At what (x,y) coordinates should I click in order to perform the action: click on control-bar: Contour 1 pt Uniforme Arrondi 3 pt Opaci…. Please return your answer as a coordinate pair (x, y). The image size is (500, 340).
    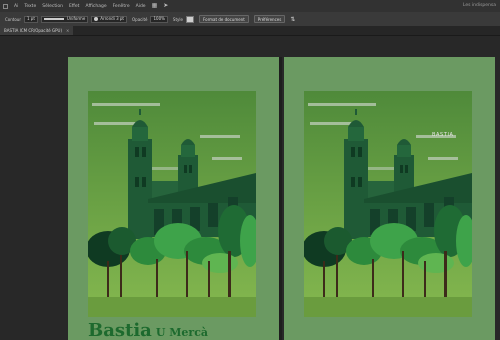
    Looking at the image, I should click on (250, 19).